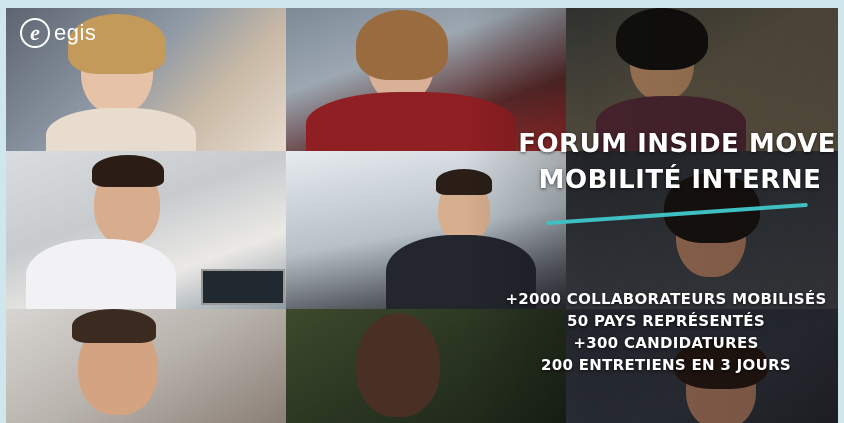 The height and width of the screenshot is (423, 844). What do you see at coordinates (666, 299) in the screenshot?
I see `stat-line: +2000 COLLABORATEURS MOBILISÉS` at bounding box center [666, 299].